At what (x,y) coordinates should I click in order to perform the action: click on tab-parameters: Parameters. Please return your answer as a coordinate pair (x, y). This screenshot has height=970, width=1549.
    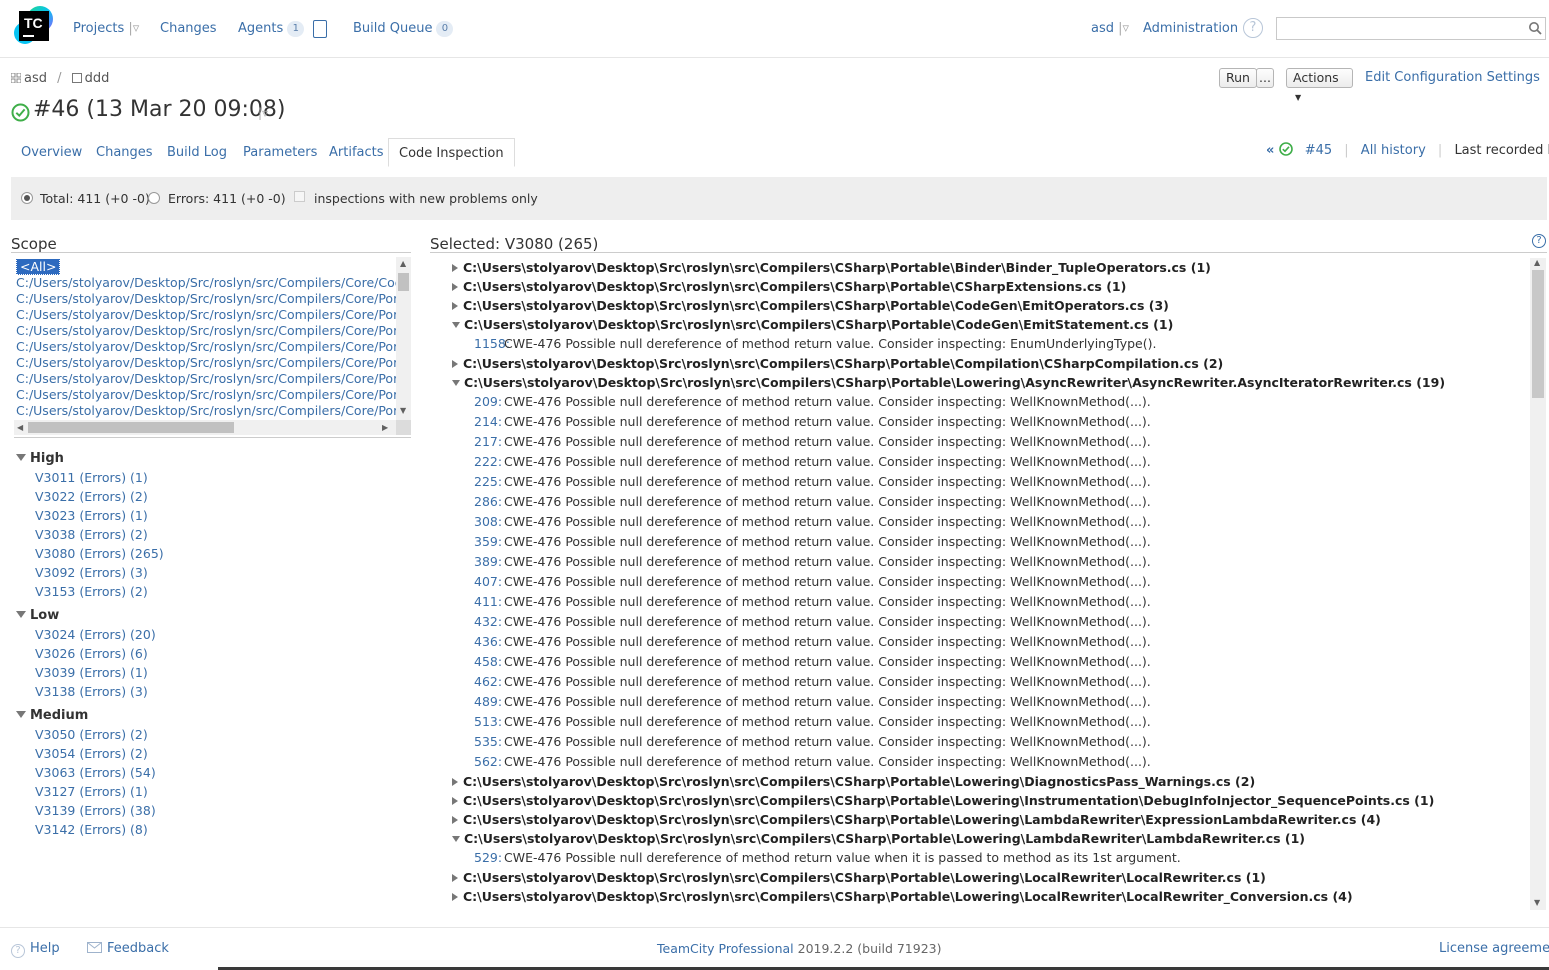
    Looking at the image, I should click on (280, 152).